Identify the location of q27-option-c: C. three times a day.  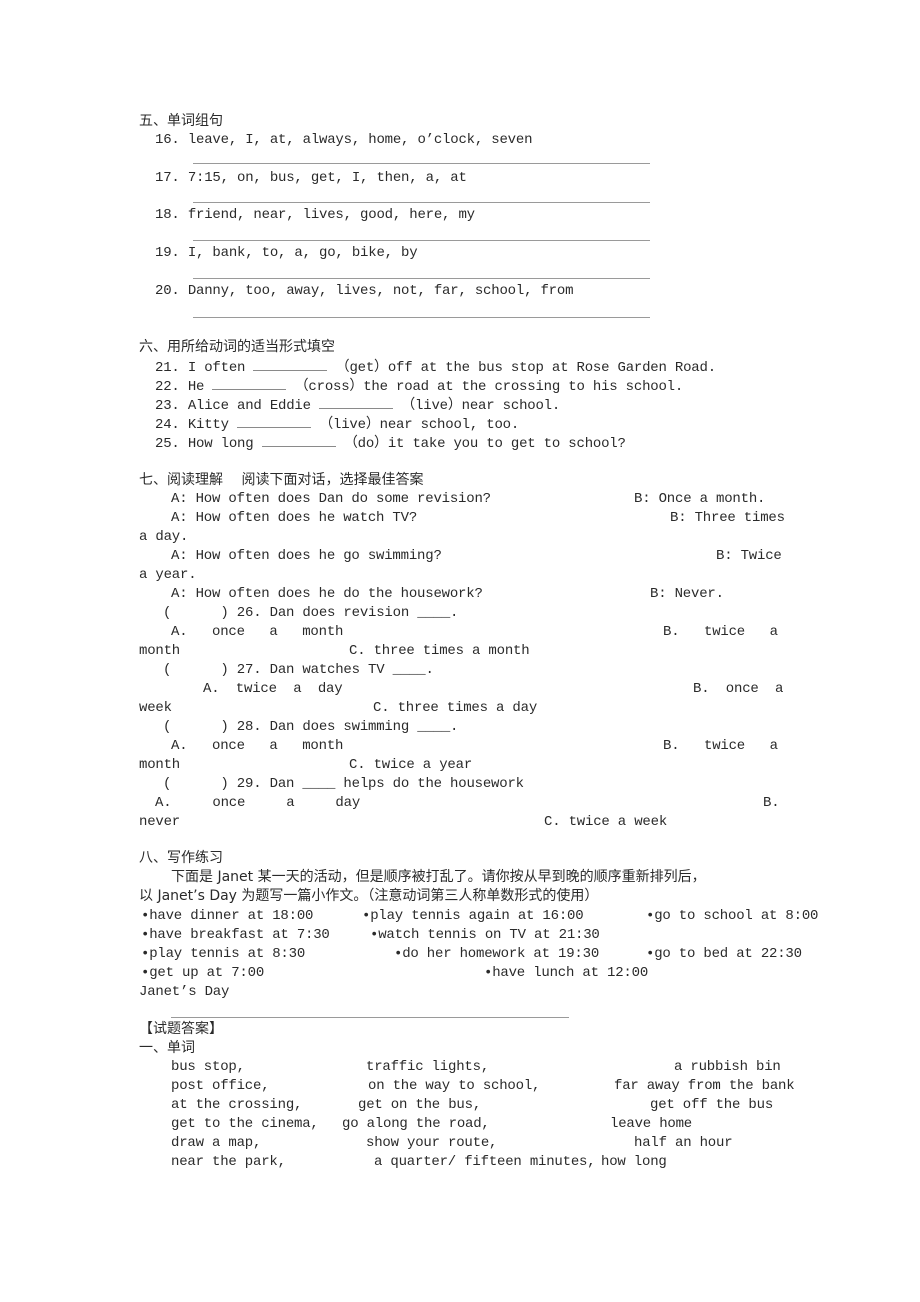
(455, 708).